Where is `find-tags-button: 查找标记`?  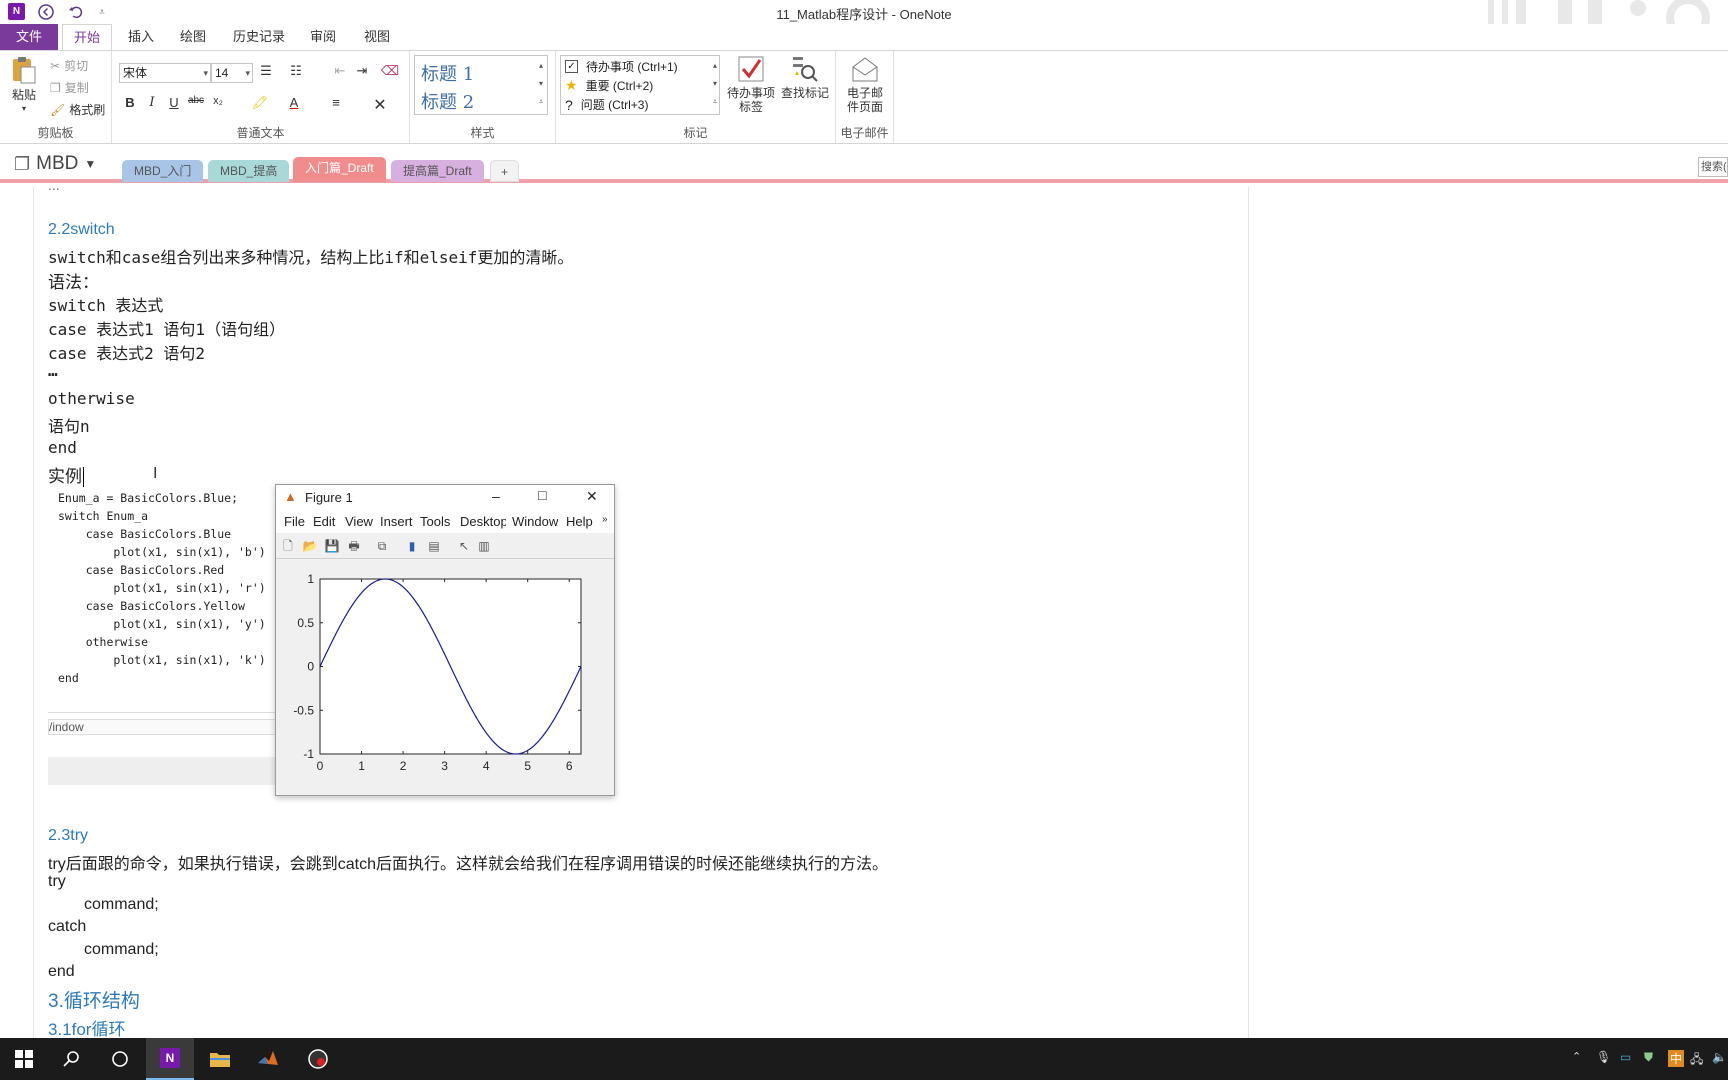 find-tags-button: 查找标记 is located at coordinates (805, 77).